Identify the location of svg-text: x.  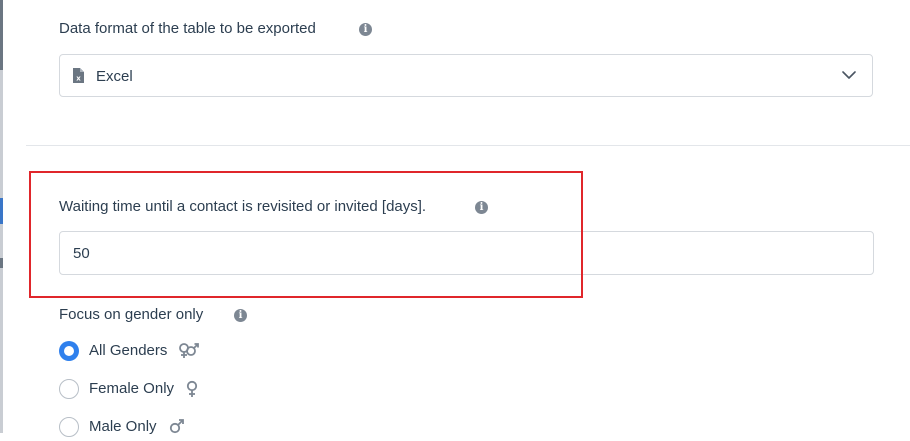
(78, 79).